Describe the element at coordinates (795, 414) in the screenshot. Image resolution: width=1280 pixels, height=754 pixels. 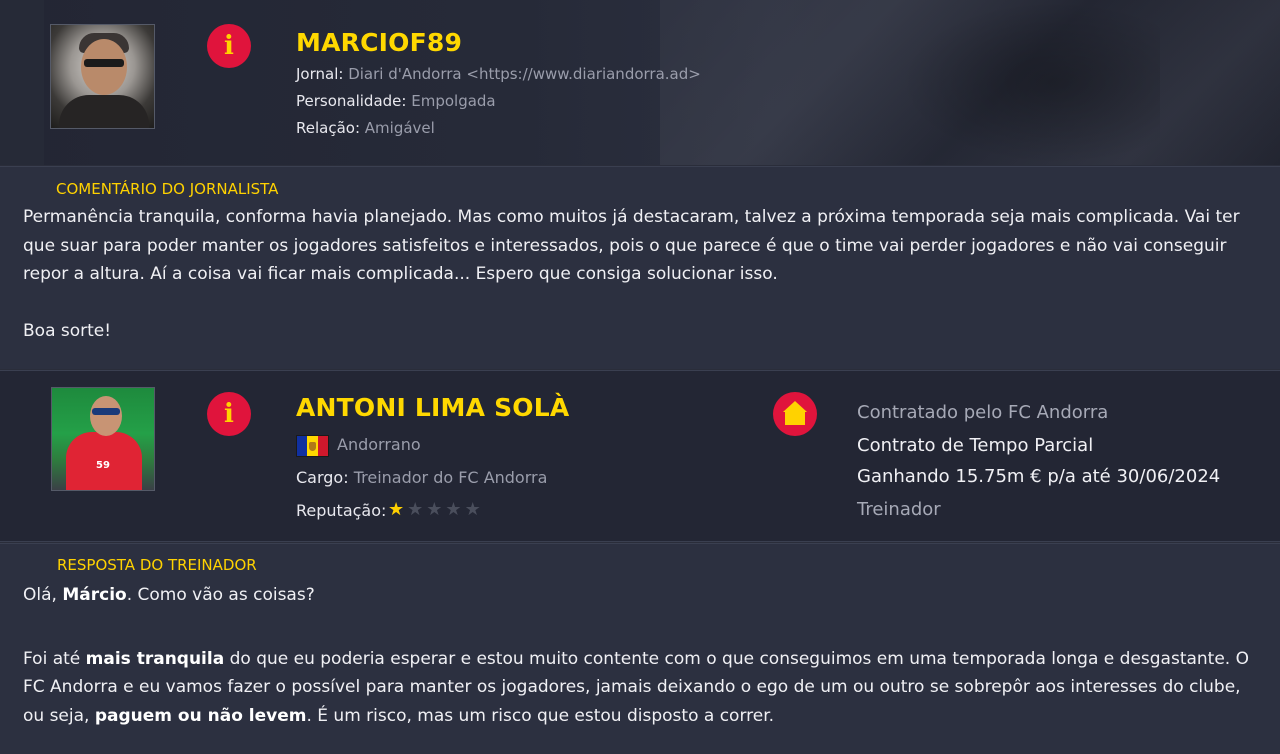
I see `home-icon` at that location.